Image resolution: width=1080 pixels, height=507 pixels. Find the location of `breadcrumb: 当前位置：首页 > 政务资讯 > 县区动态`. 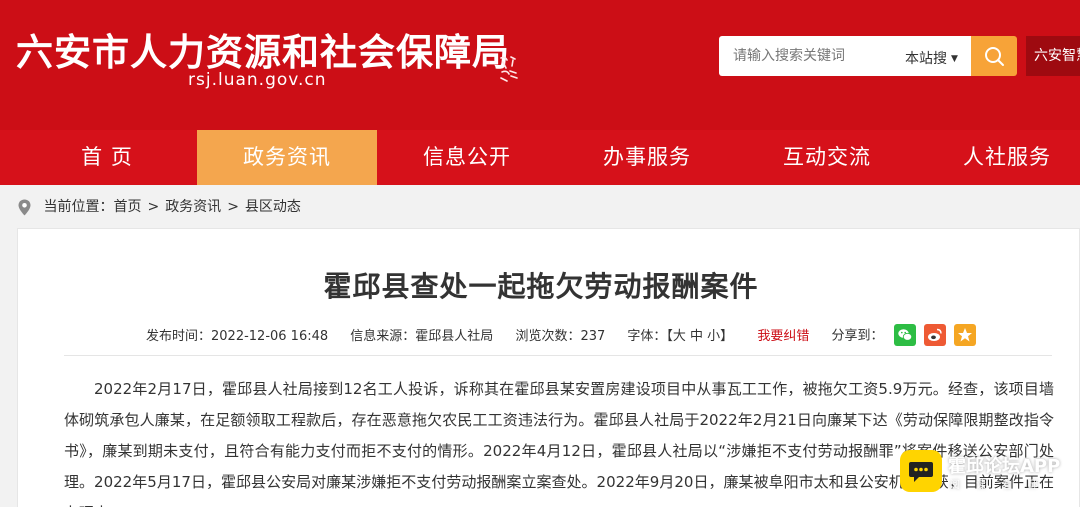

breadcrumb: 当前位置：首页 > 政务资讯 > 县区动态 is located at coordinates (159, 207).